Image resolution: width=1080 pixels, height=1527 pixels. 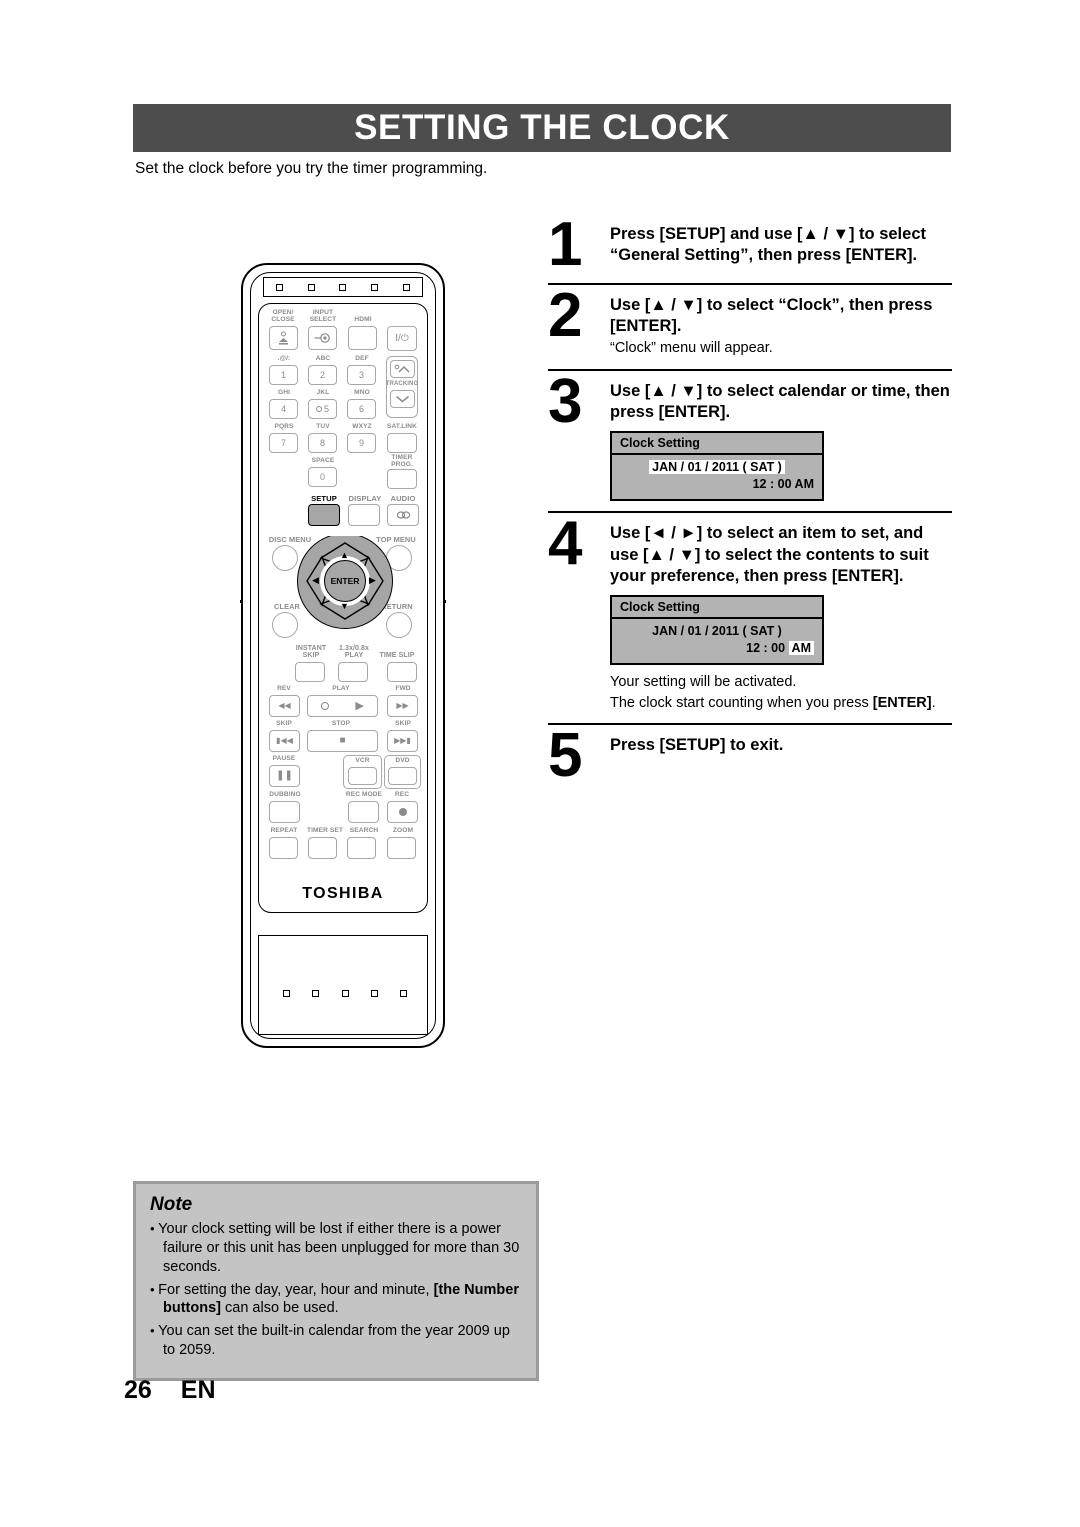 What do you see at coordinates (241, 601) in the screenshot?
I see `remote-side-notch-left` at bounding box center [241, 601].